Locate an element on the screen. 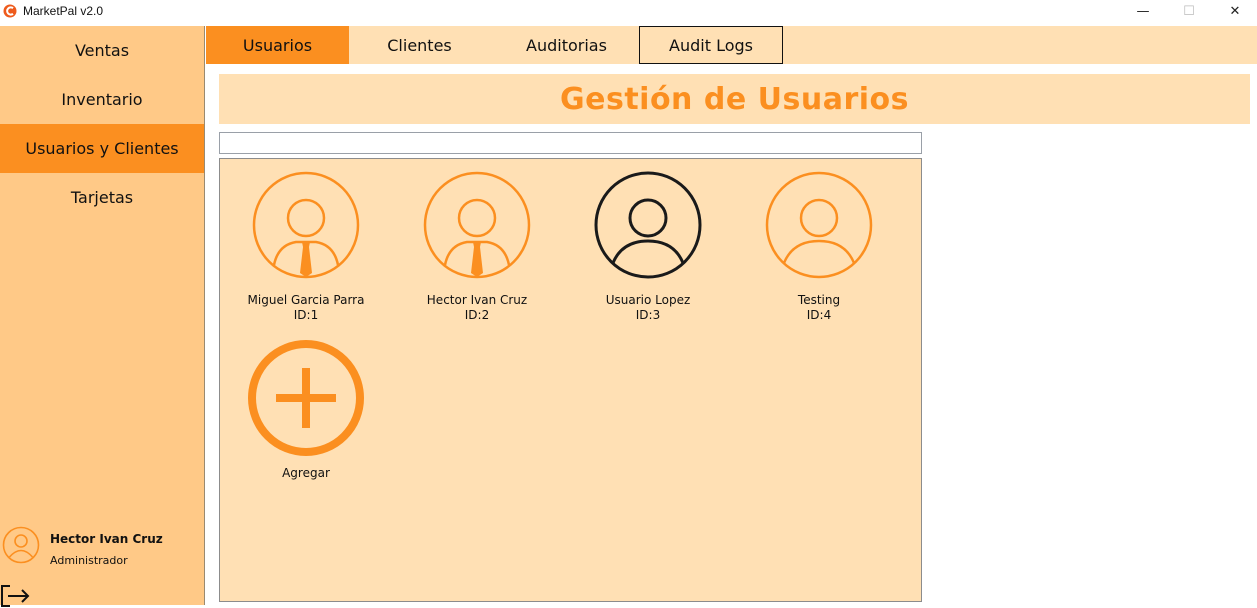 This screenshot has width=1257, height=608. logout-icon is located at coordinates (16, 596).